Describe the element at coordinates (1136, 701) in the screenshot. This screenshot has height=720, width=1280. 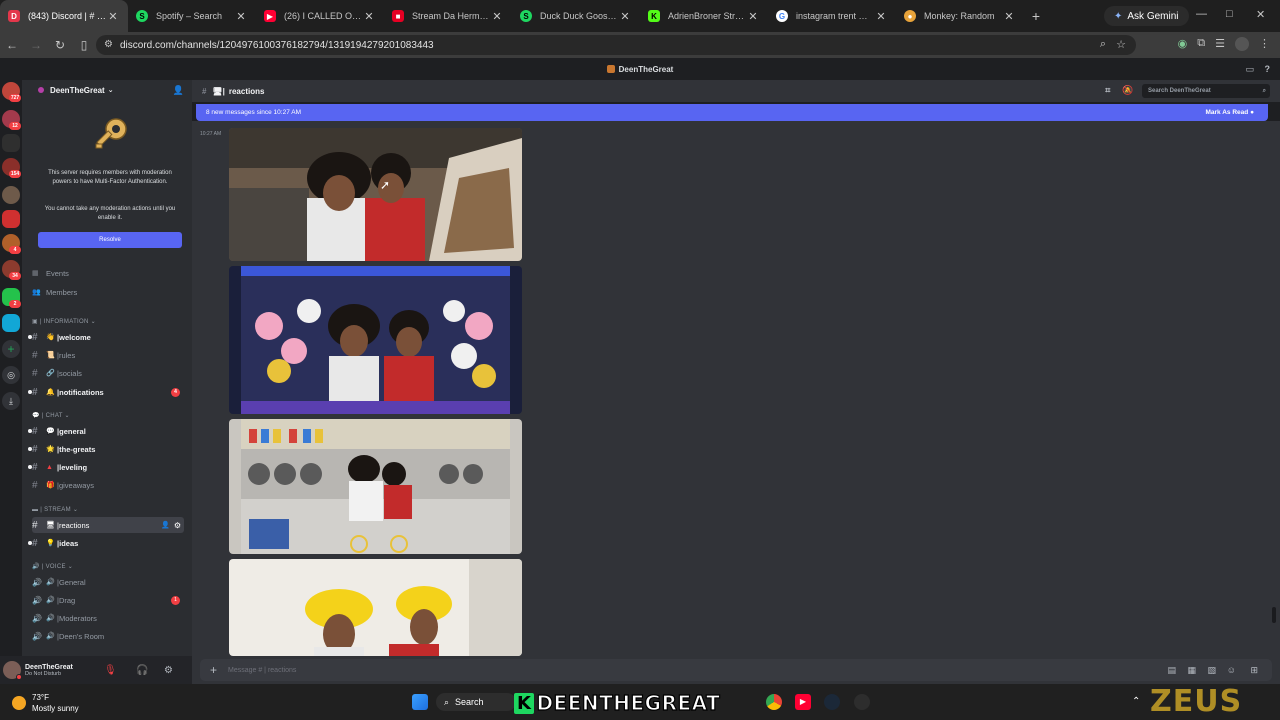
I see `tray-chevron-icon: ⌃` at that location.